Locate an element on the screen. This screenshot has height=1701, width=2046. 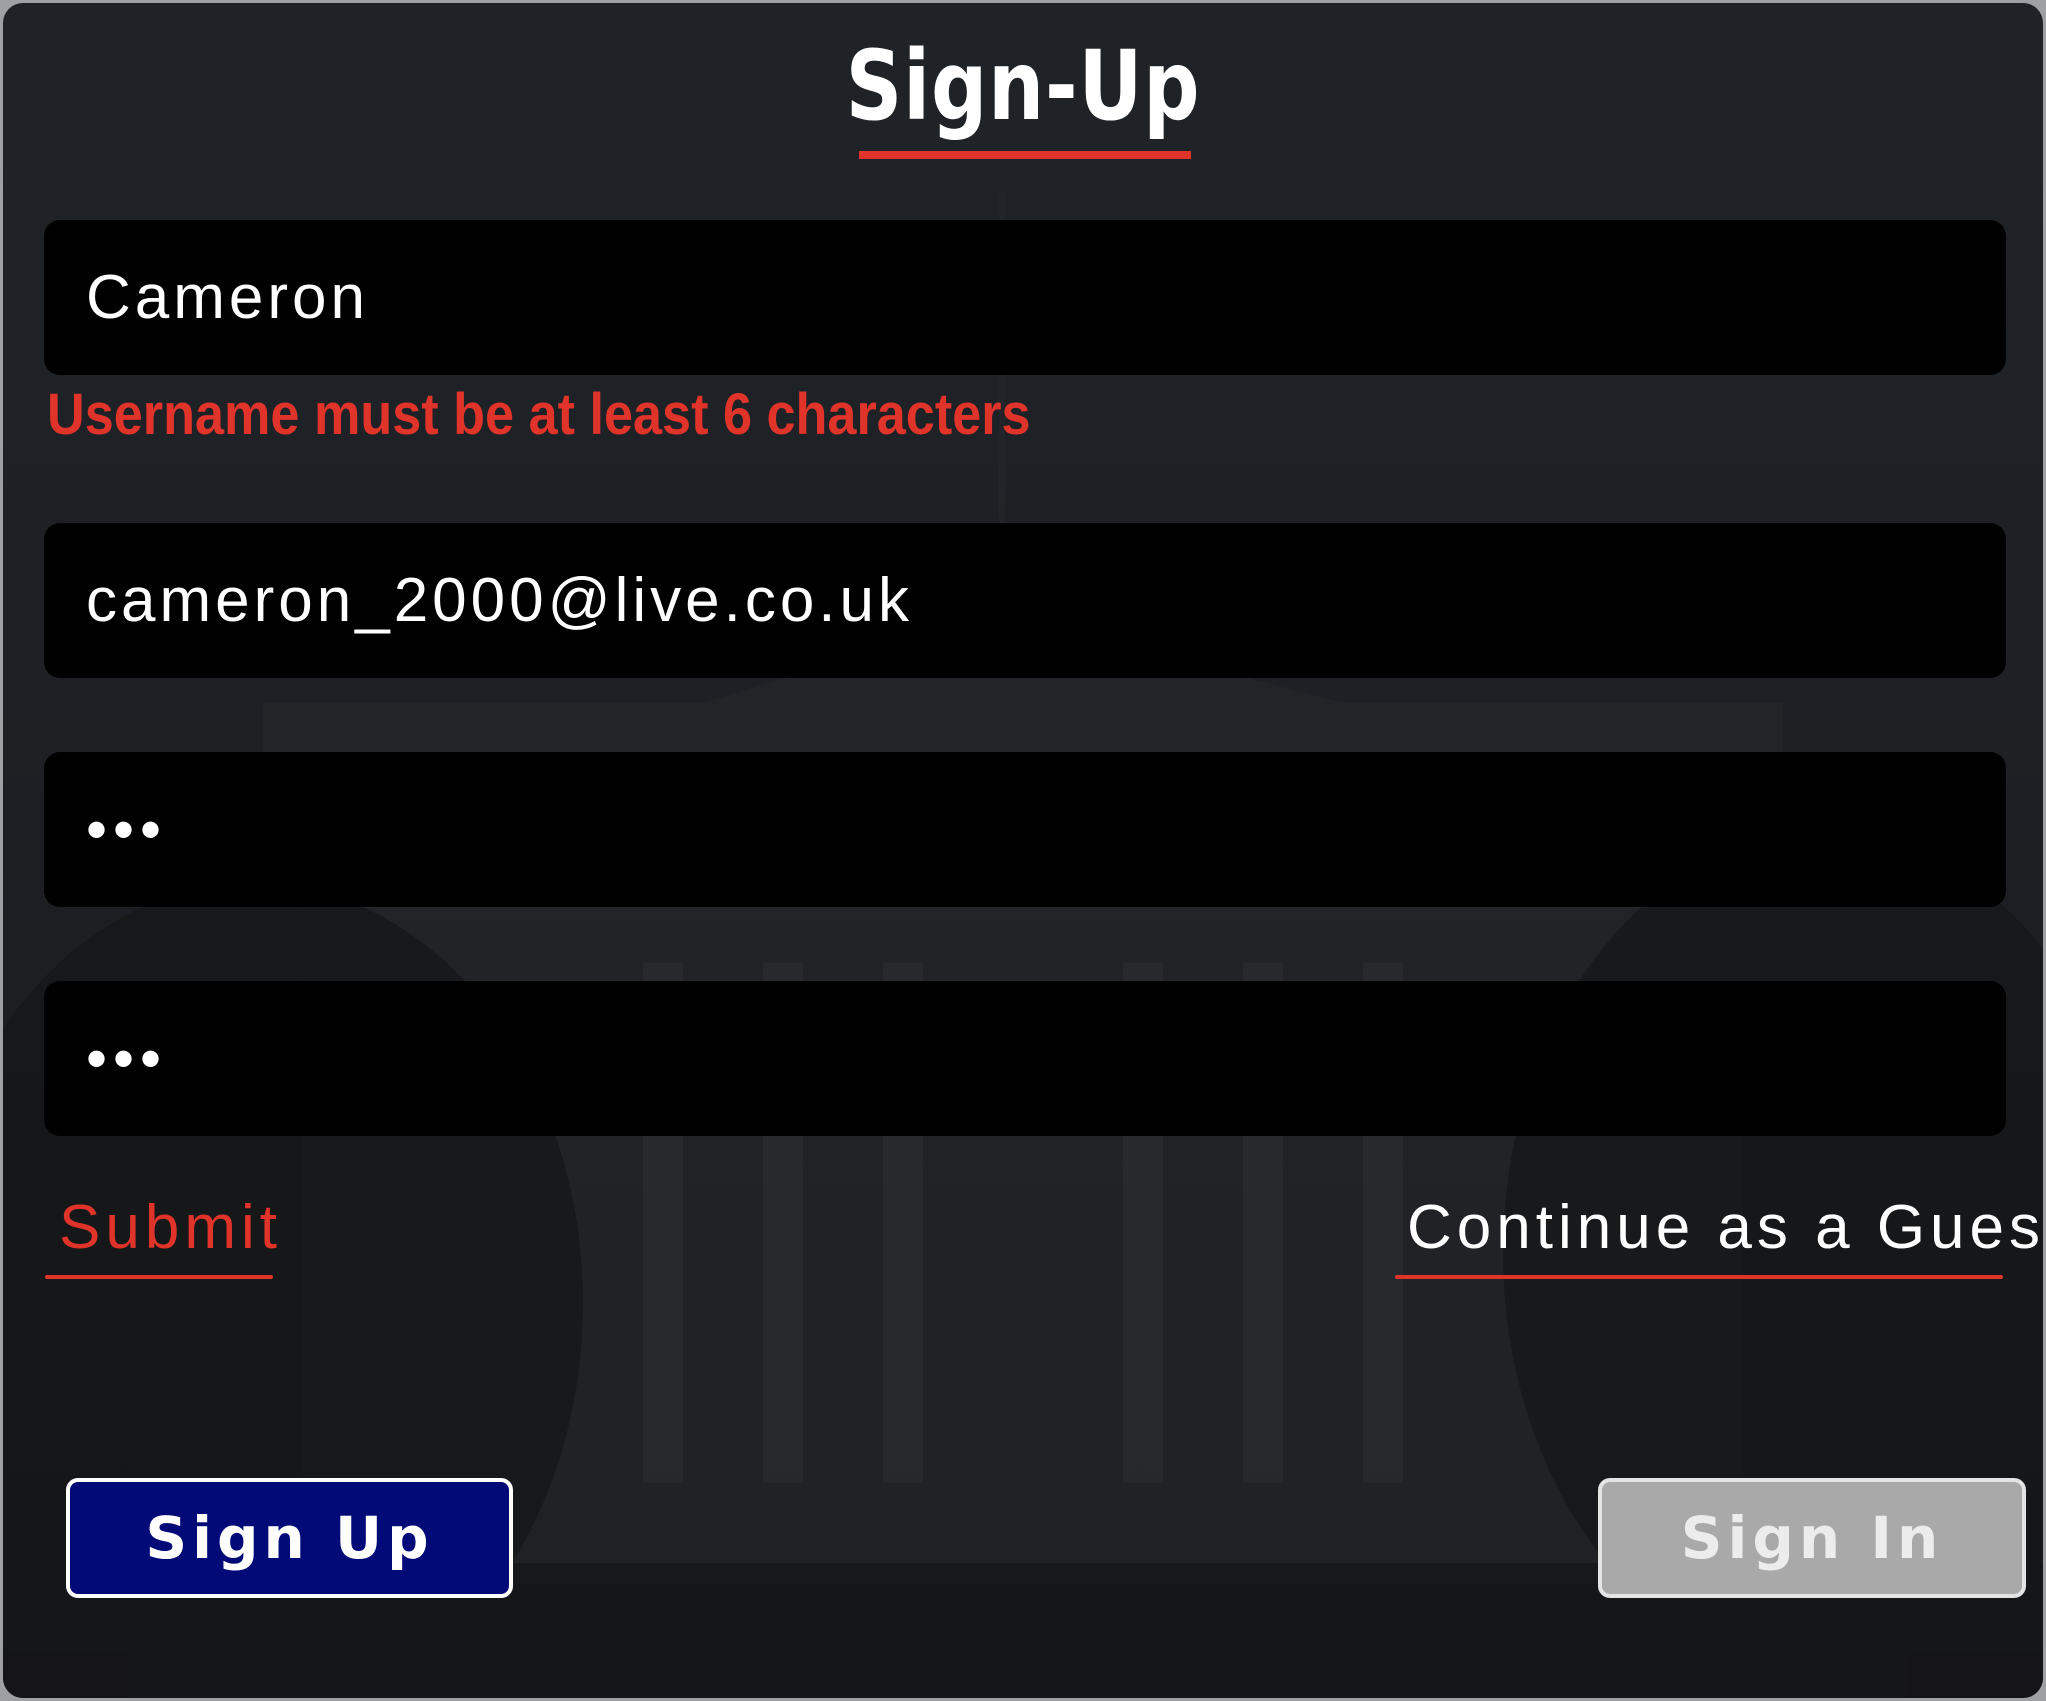
submit-link: Submit is located at coordinates (170, 1228).